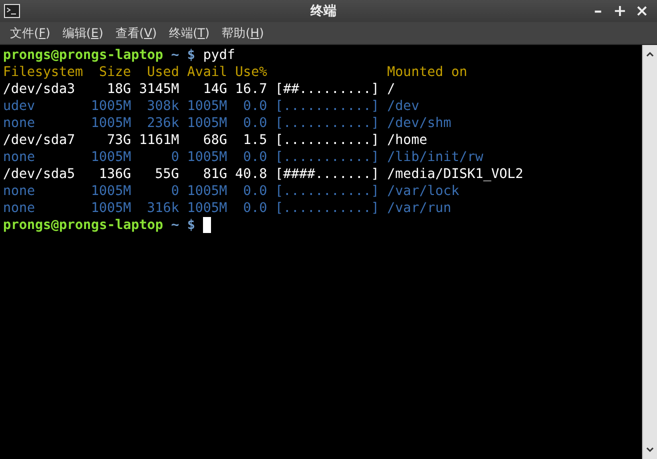 This screenshot has height=459, width=657. Describe the element at coordinates (43, 72) in the screenshot. I see `column-header: Filesystem` at that location.